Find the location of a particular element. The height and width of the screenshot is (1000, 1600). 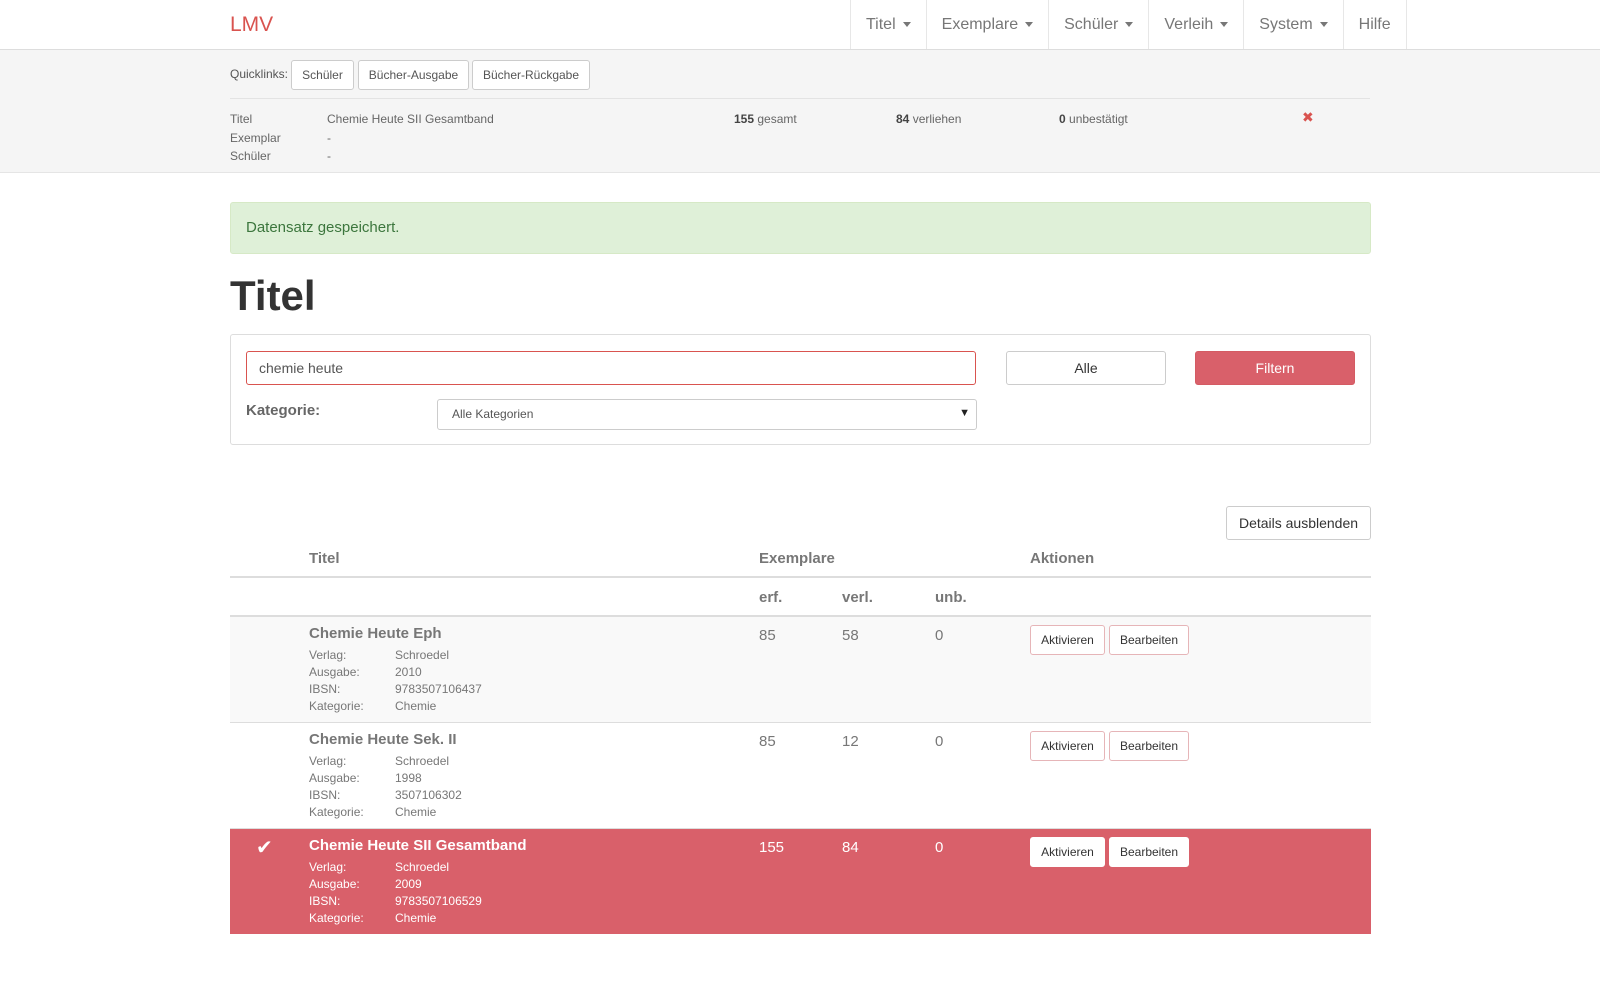

info-verliehen: 84 verliehen is located at coordinates (928, 119).